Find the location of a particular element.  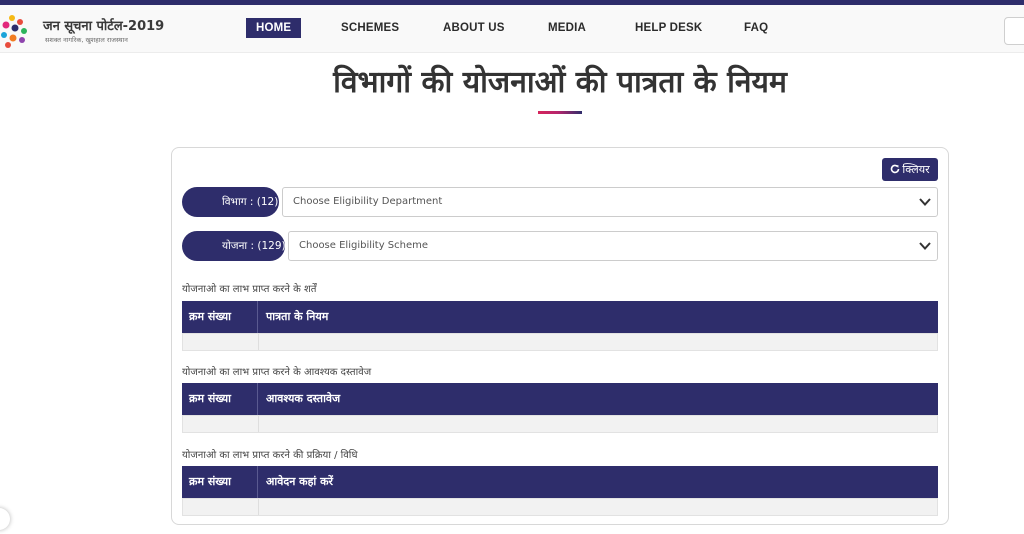

table-header: क्रम संख्या आवेदन कहां करें is located at coordinates (560, 482).